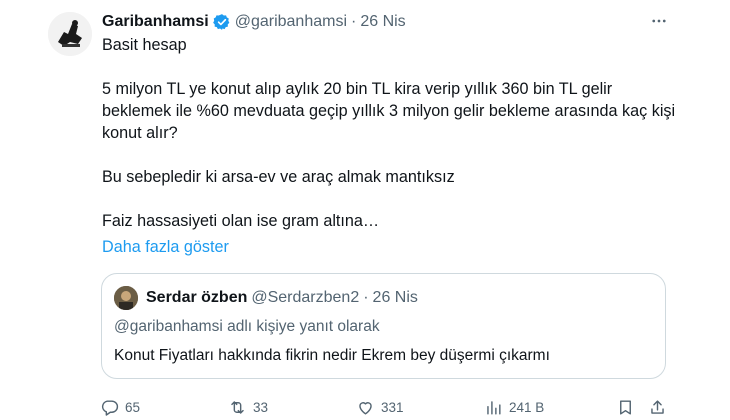 Image resolution: width=730 pixels, height=420 pixels. What do you see at coordinates (197, 297) in the screenshot?
I see `quote-author-name: Serdar özben` at bounding box center [197, 297].